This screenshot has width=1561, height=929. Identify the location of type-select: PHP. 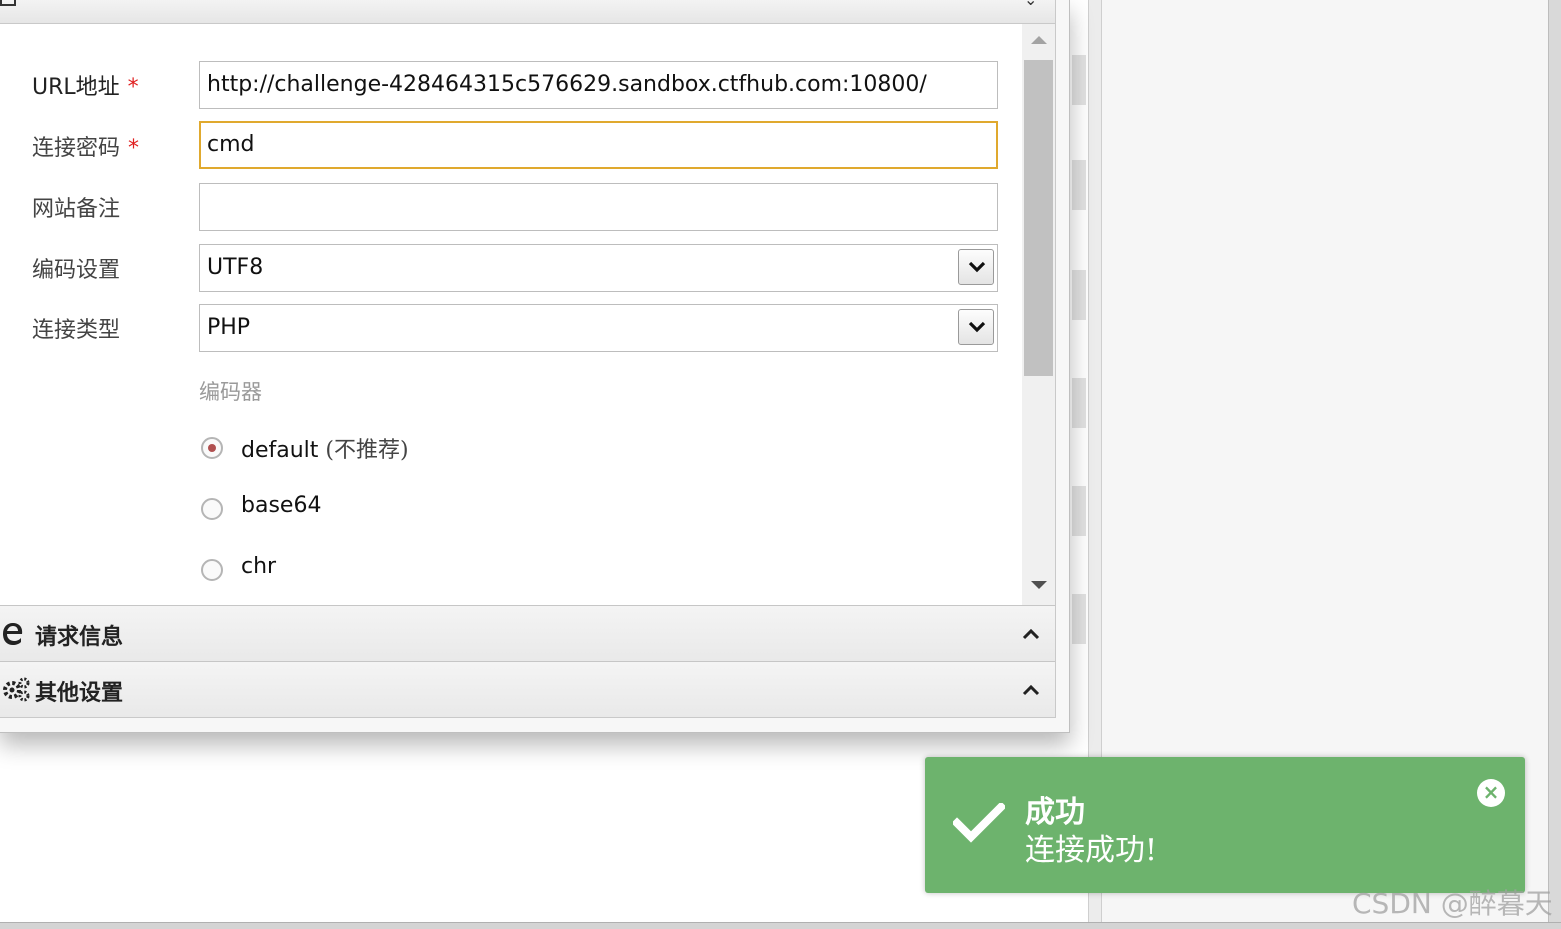
(598, 328).